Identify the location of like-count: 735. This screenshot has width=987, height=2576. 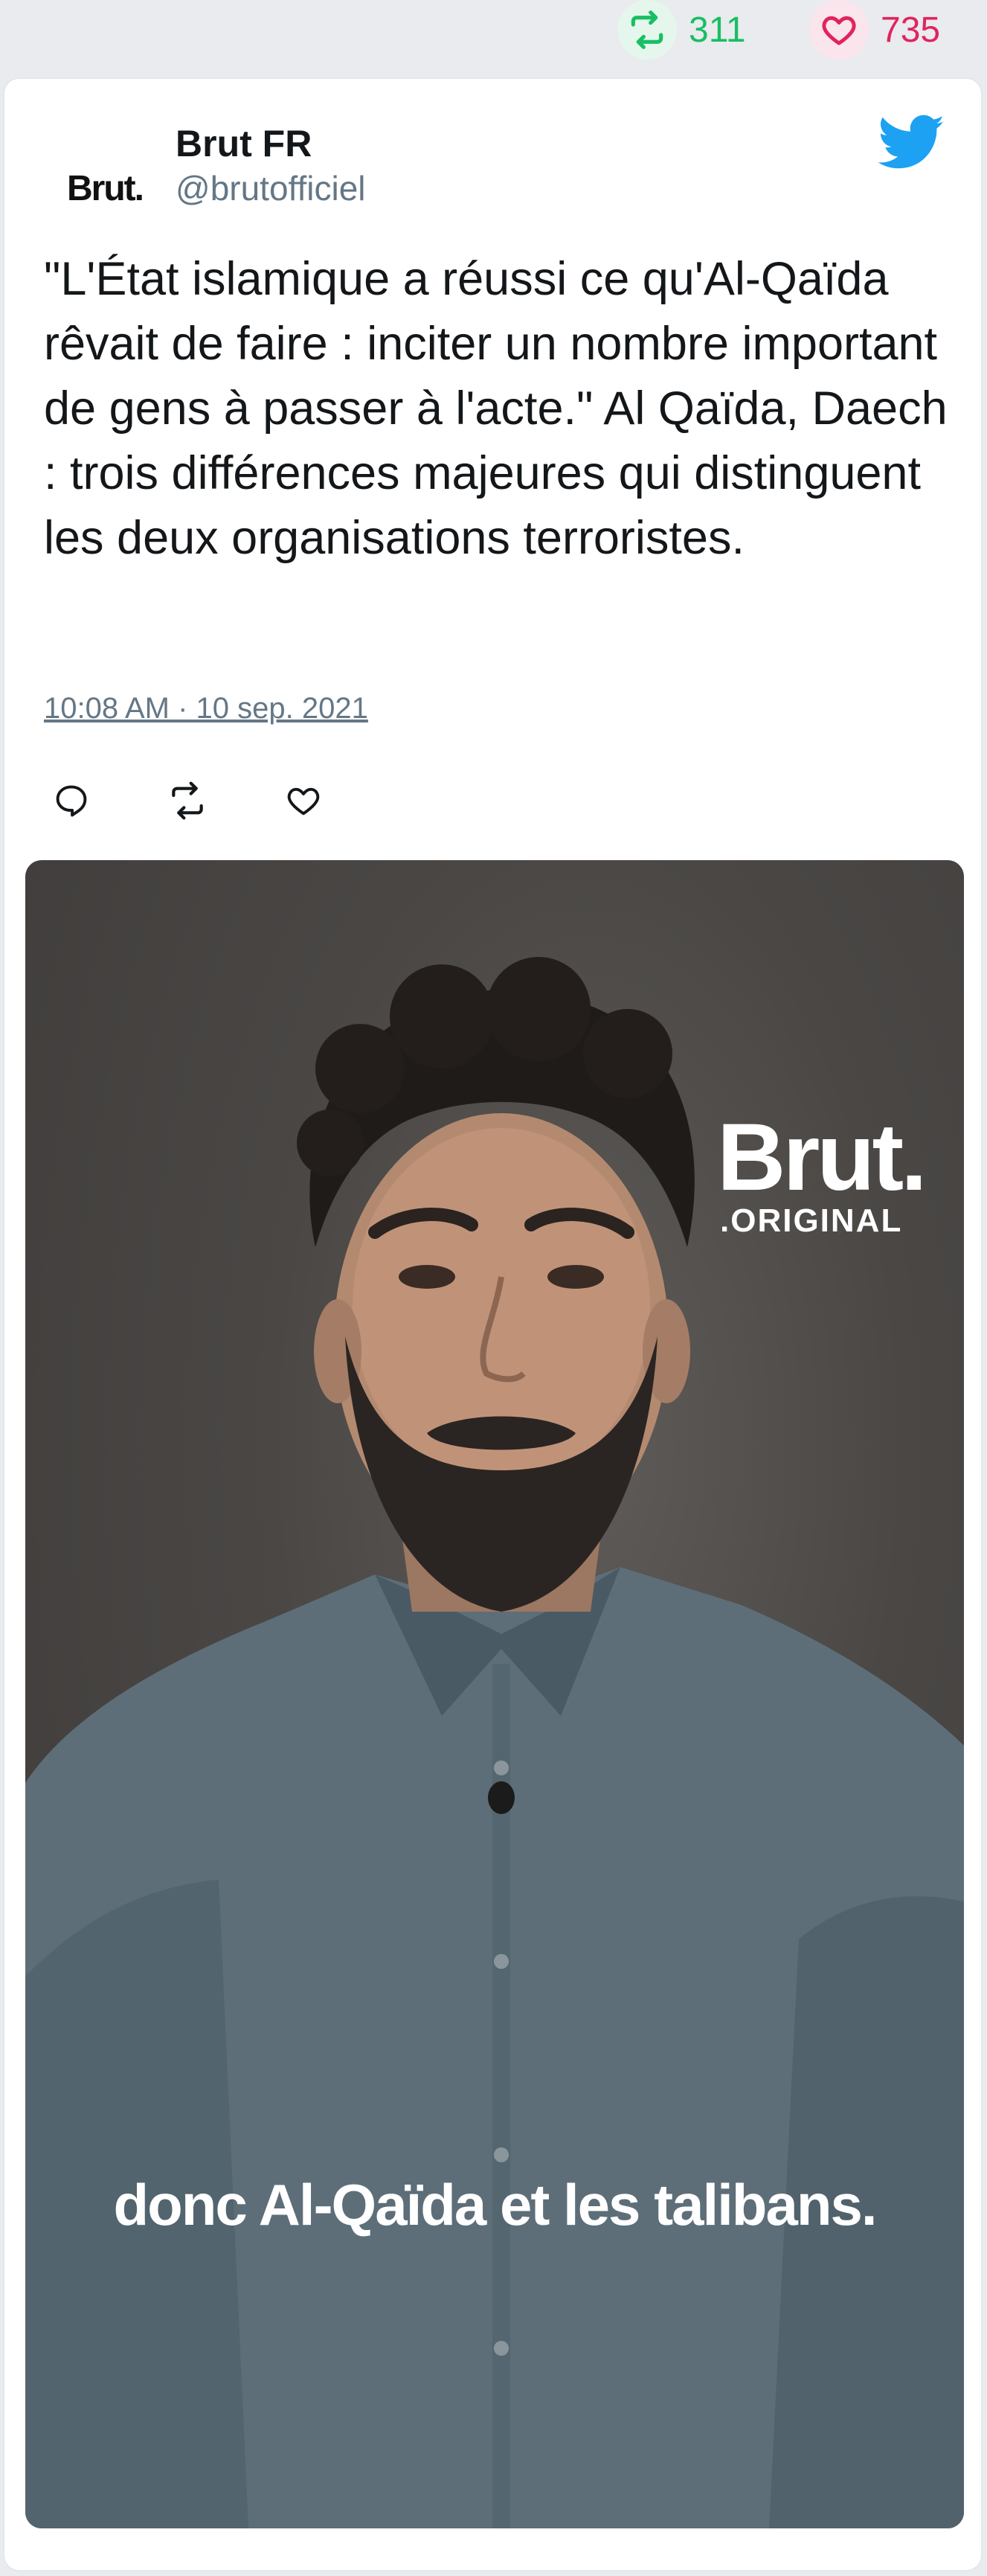
(875, 30).